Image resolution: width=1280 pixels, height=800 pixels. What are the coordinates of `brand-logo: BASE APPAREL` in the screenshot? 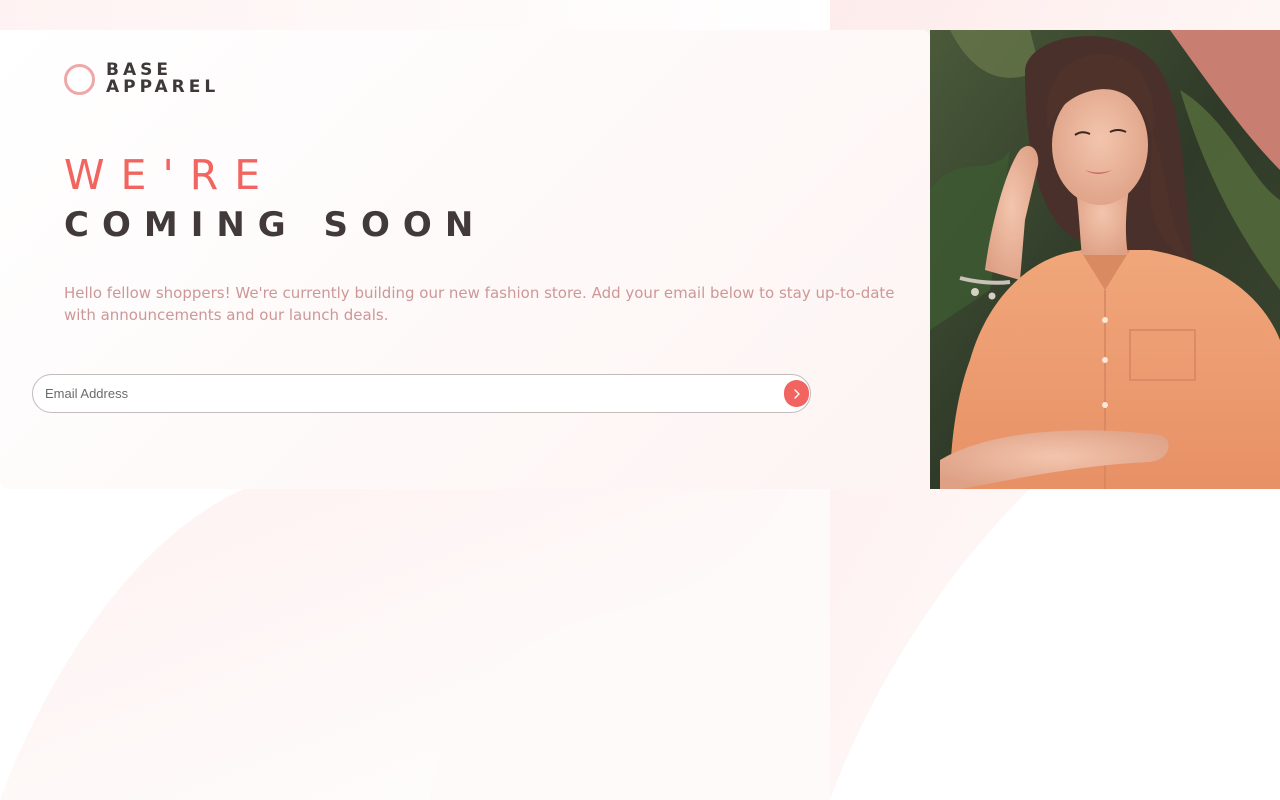 It's located at (141, 79).